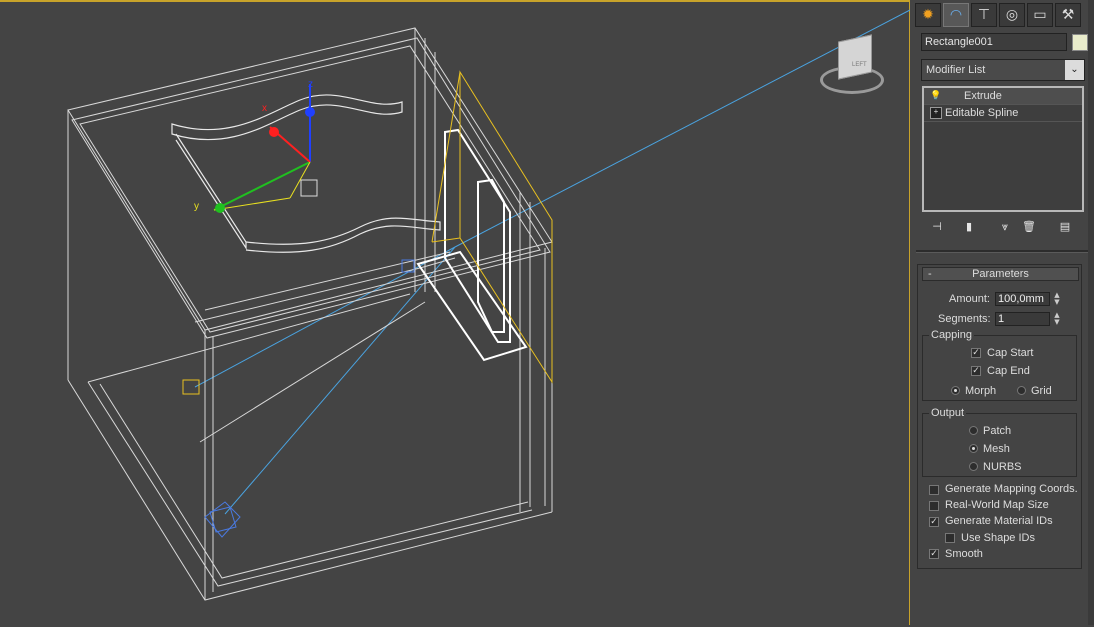 This screenshot has width=1094, height=627. Describe the element at coordinates (999, 442) in the screenshot. I see `output-group: Output Patch Mesh NURBS` at that location.